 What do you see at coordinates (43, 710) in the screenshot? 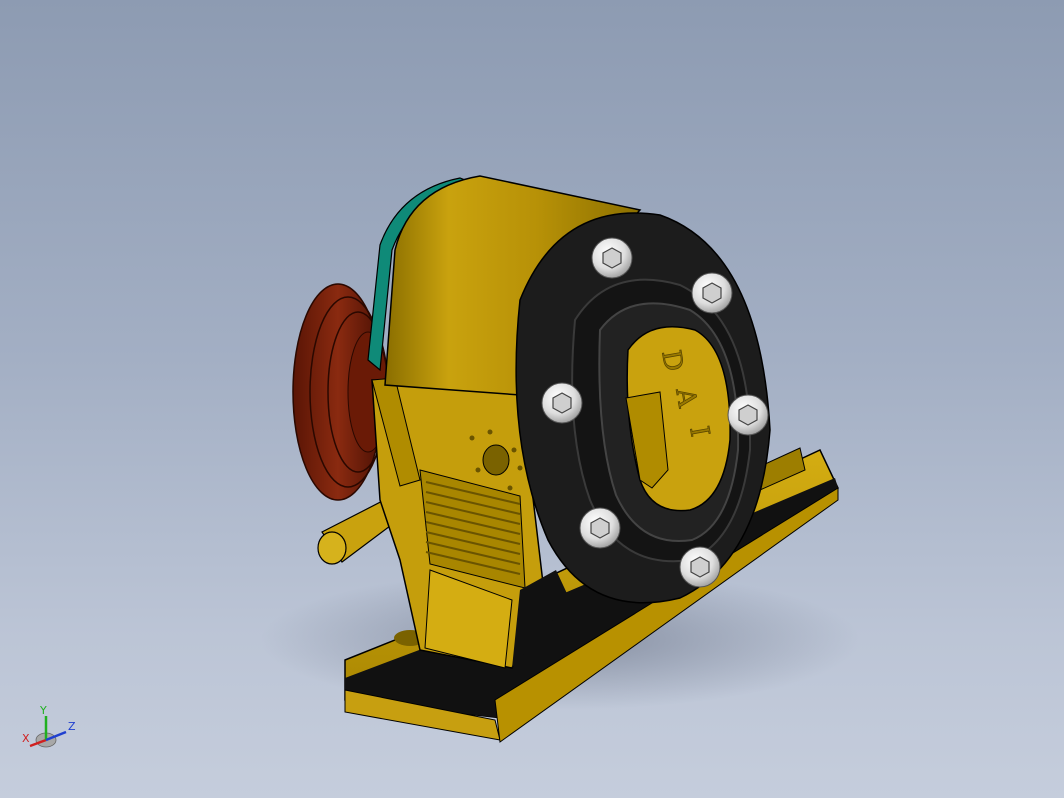
I see `y-axis-label: Y` at bounding box center [43, 710].